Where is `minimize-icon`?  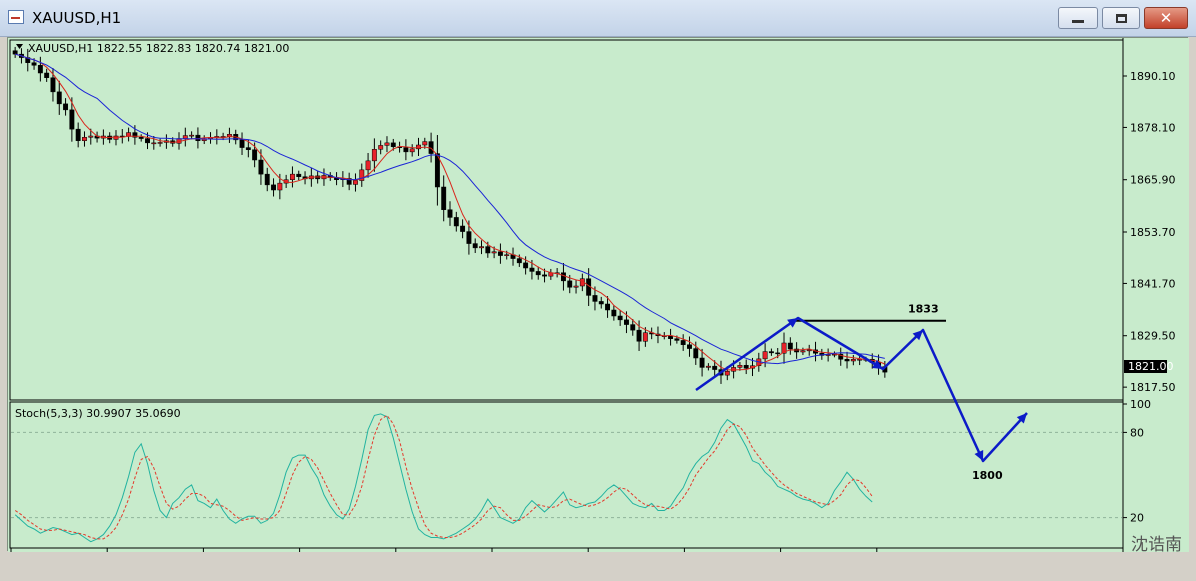
minimize-icon is located at coordinates (1078, 21).